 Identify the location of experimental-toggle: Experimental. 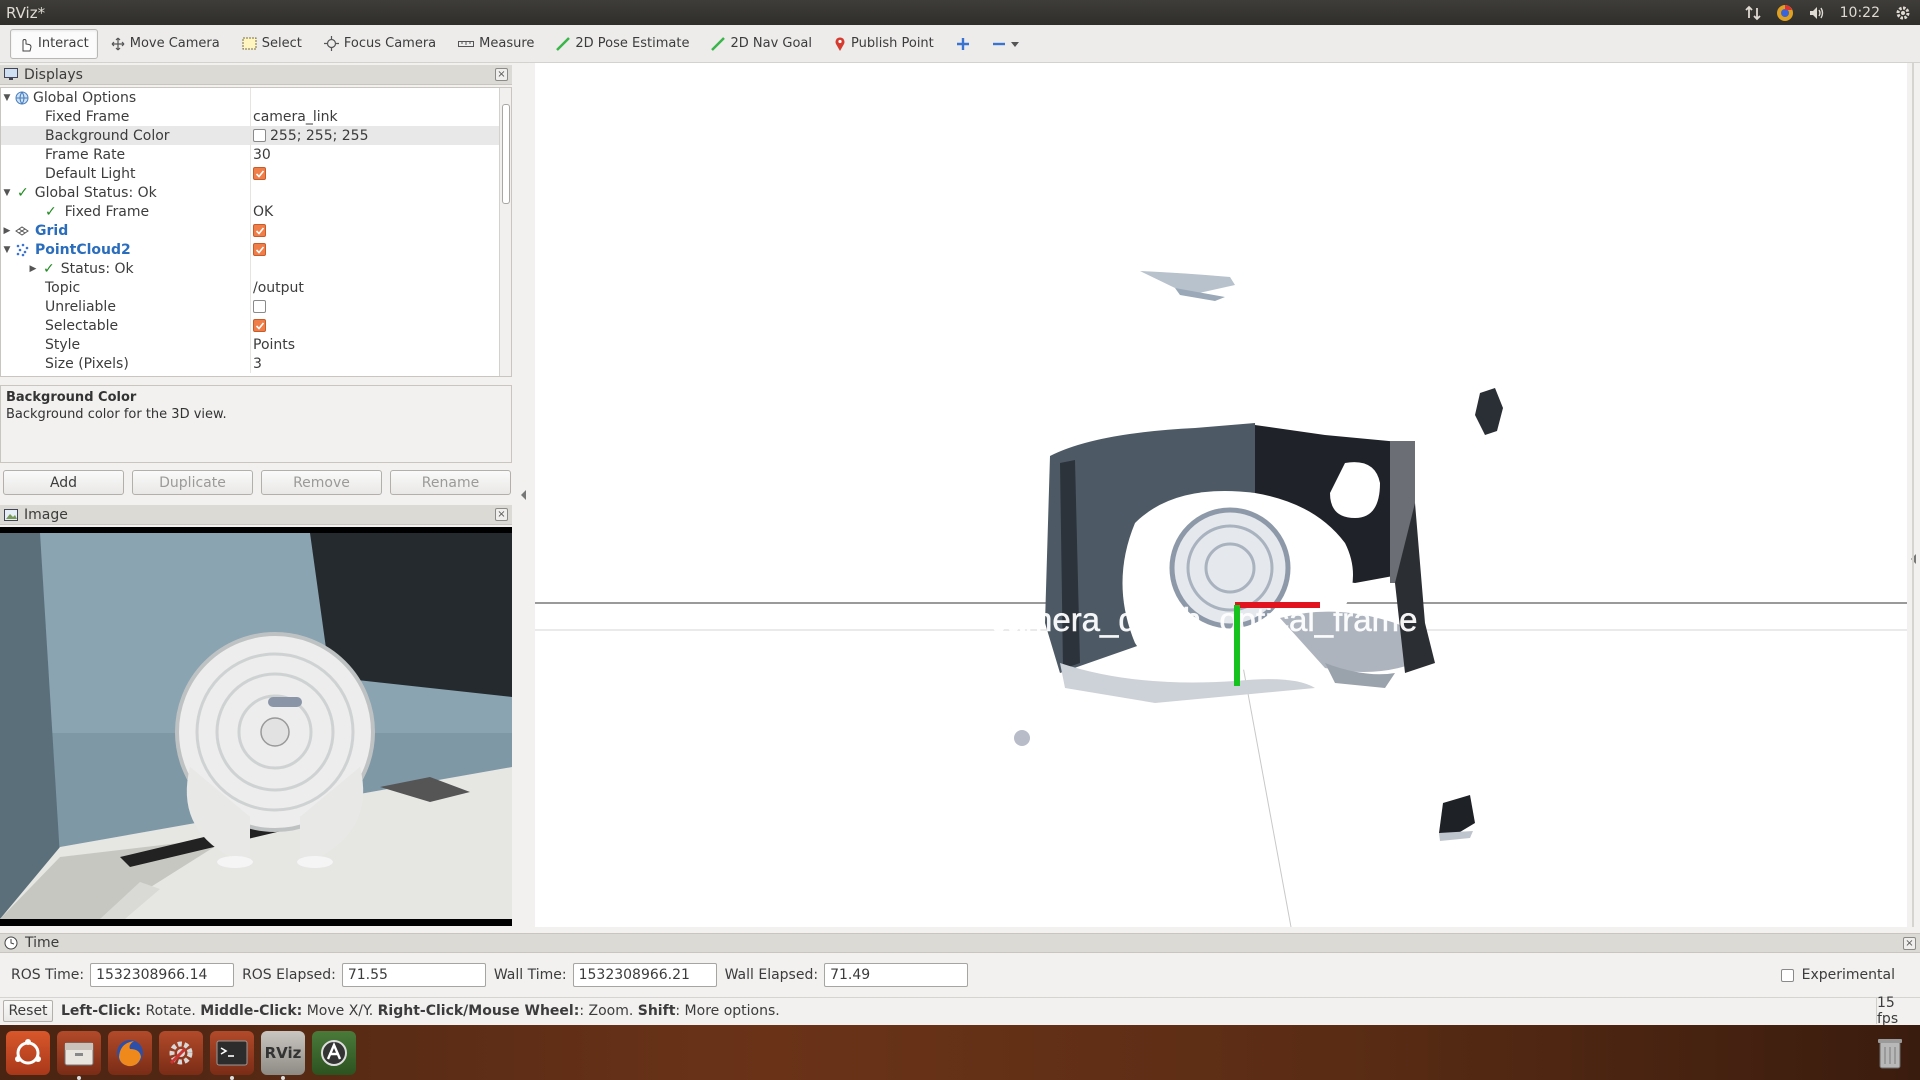
(1850, 975).